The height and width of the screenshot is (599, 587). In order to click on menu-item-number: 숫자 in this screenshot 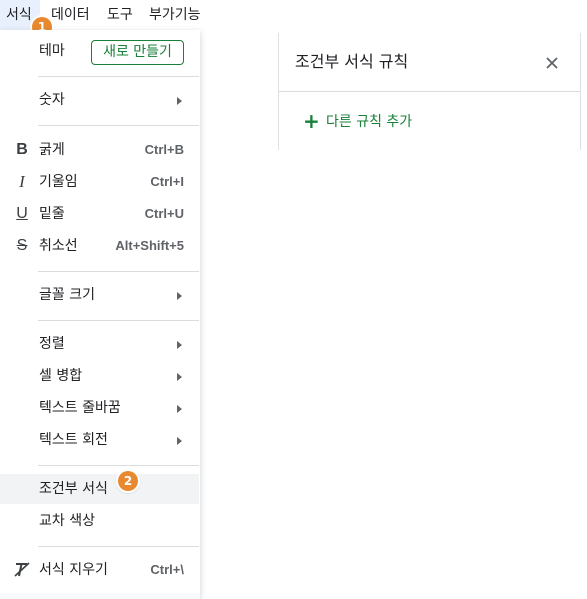, I will do `click(99, 100)`.